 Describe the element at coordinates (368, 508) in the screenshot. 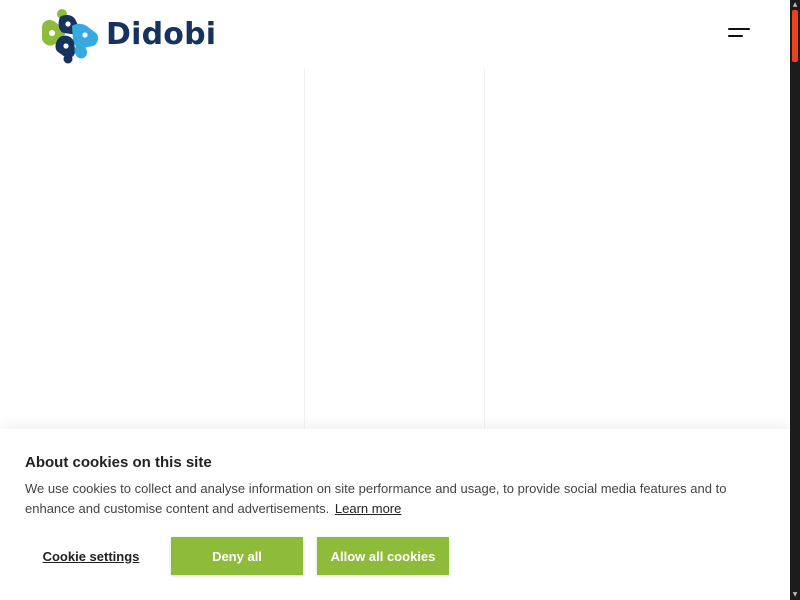

I see `learn-more-link: Learn more` at that location.